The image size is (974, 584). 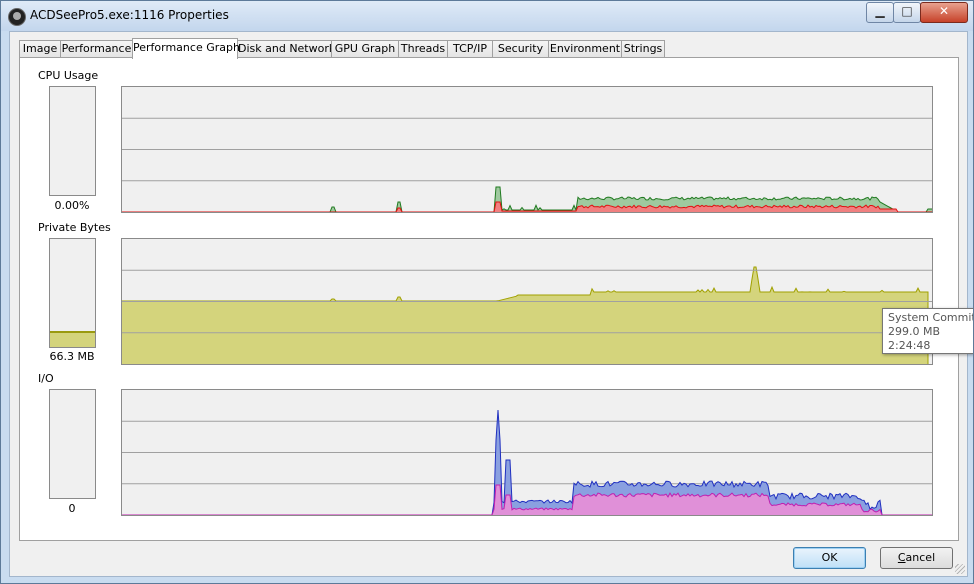 What do you see at coordinates (129, 15) in the screenshot?
I see `window-title: ACDSeePro5.exe:1116 Properties` at bounding box center [129, 15].